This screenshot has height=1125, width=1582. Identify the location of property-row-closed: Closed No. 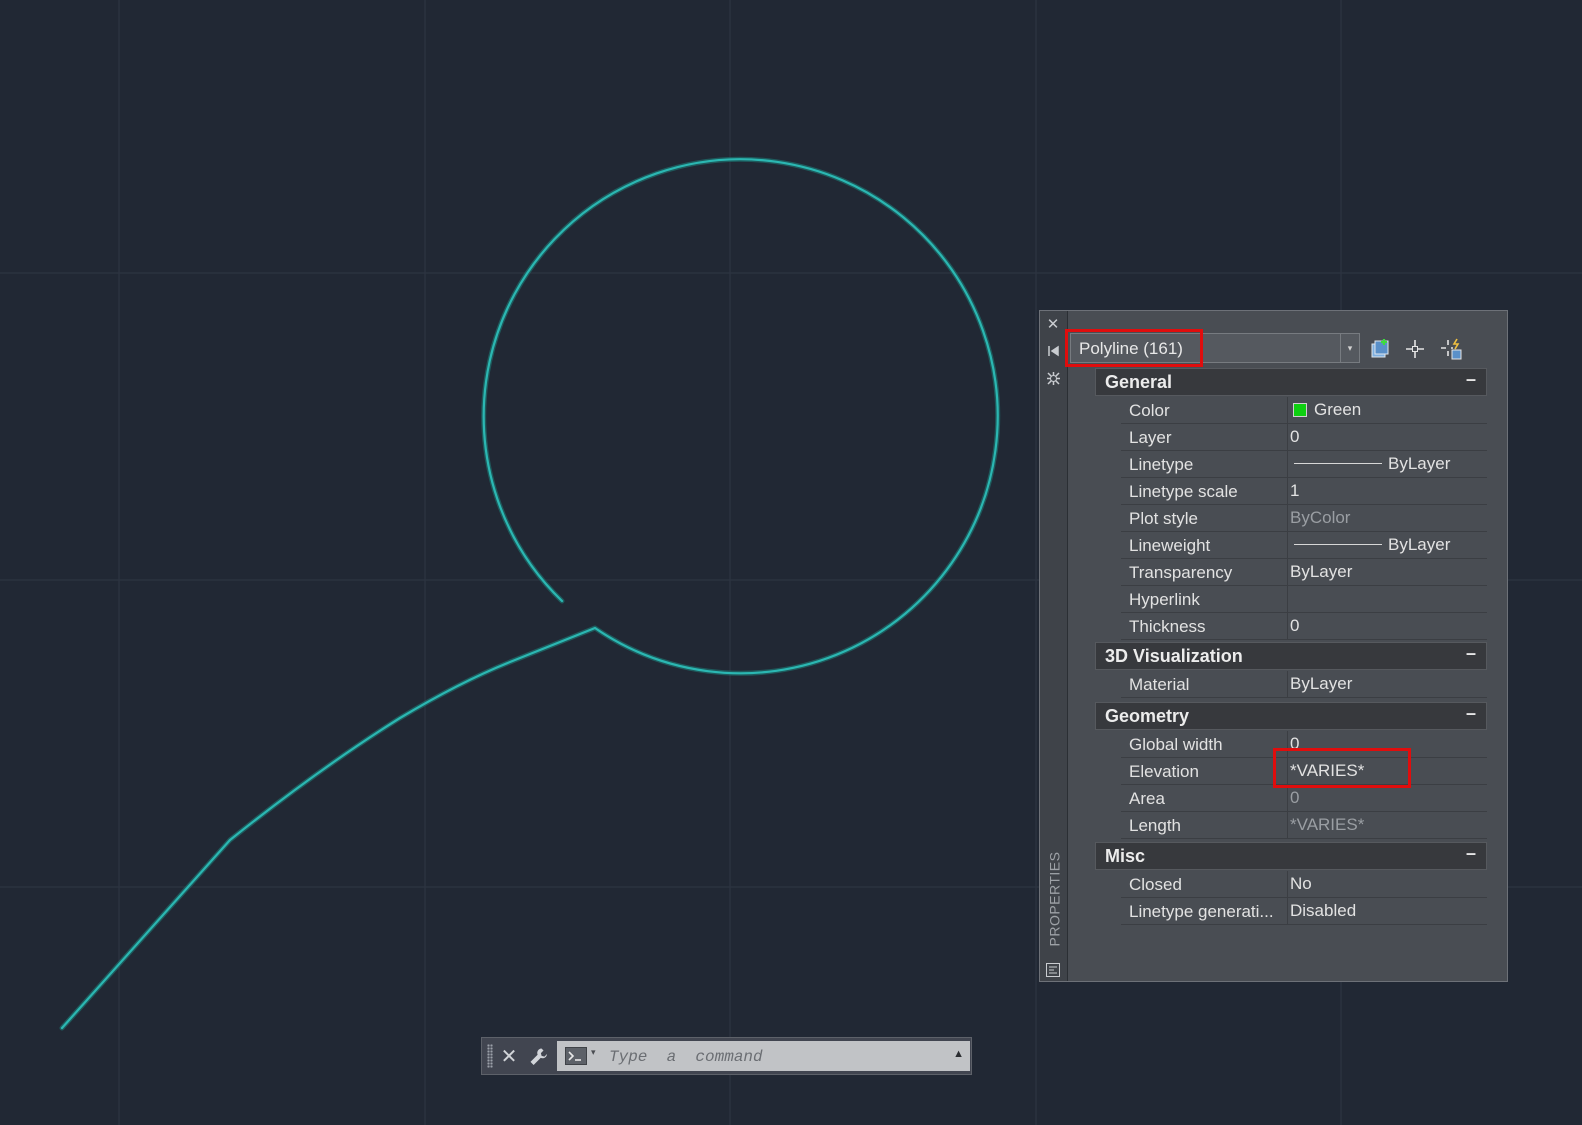
(1304, 884).